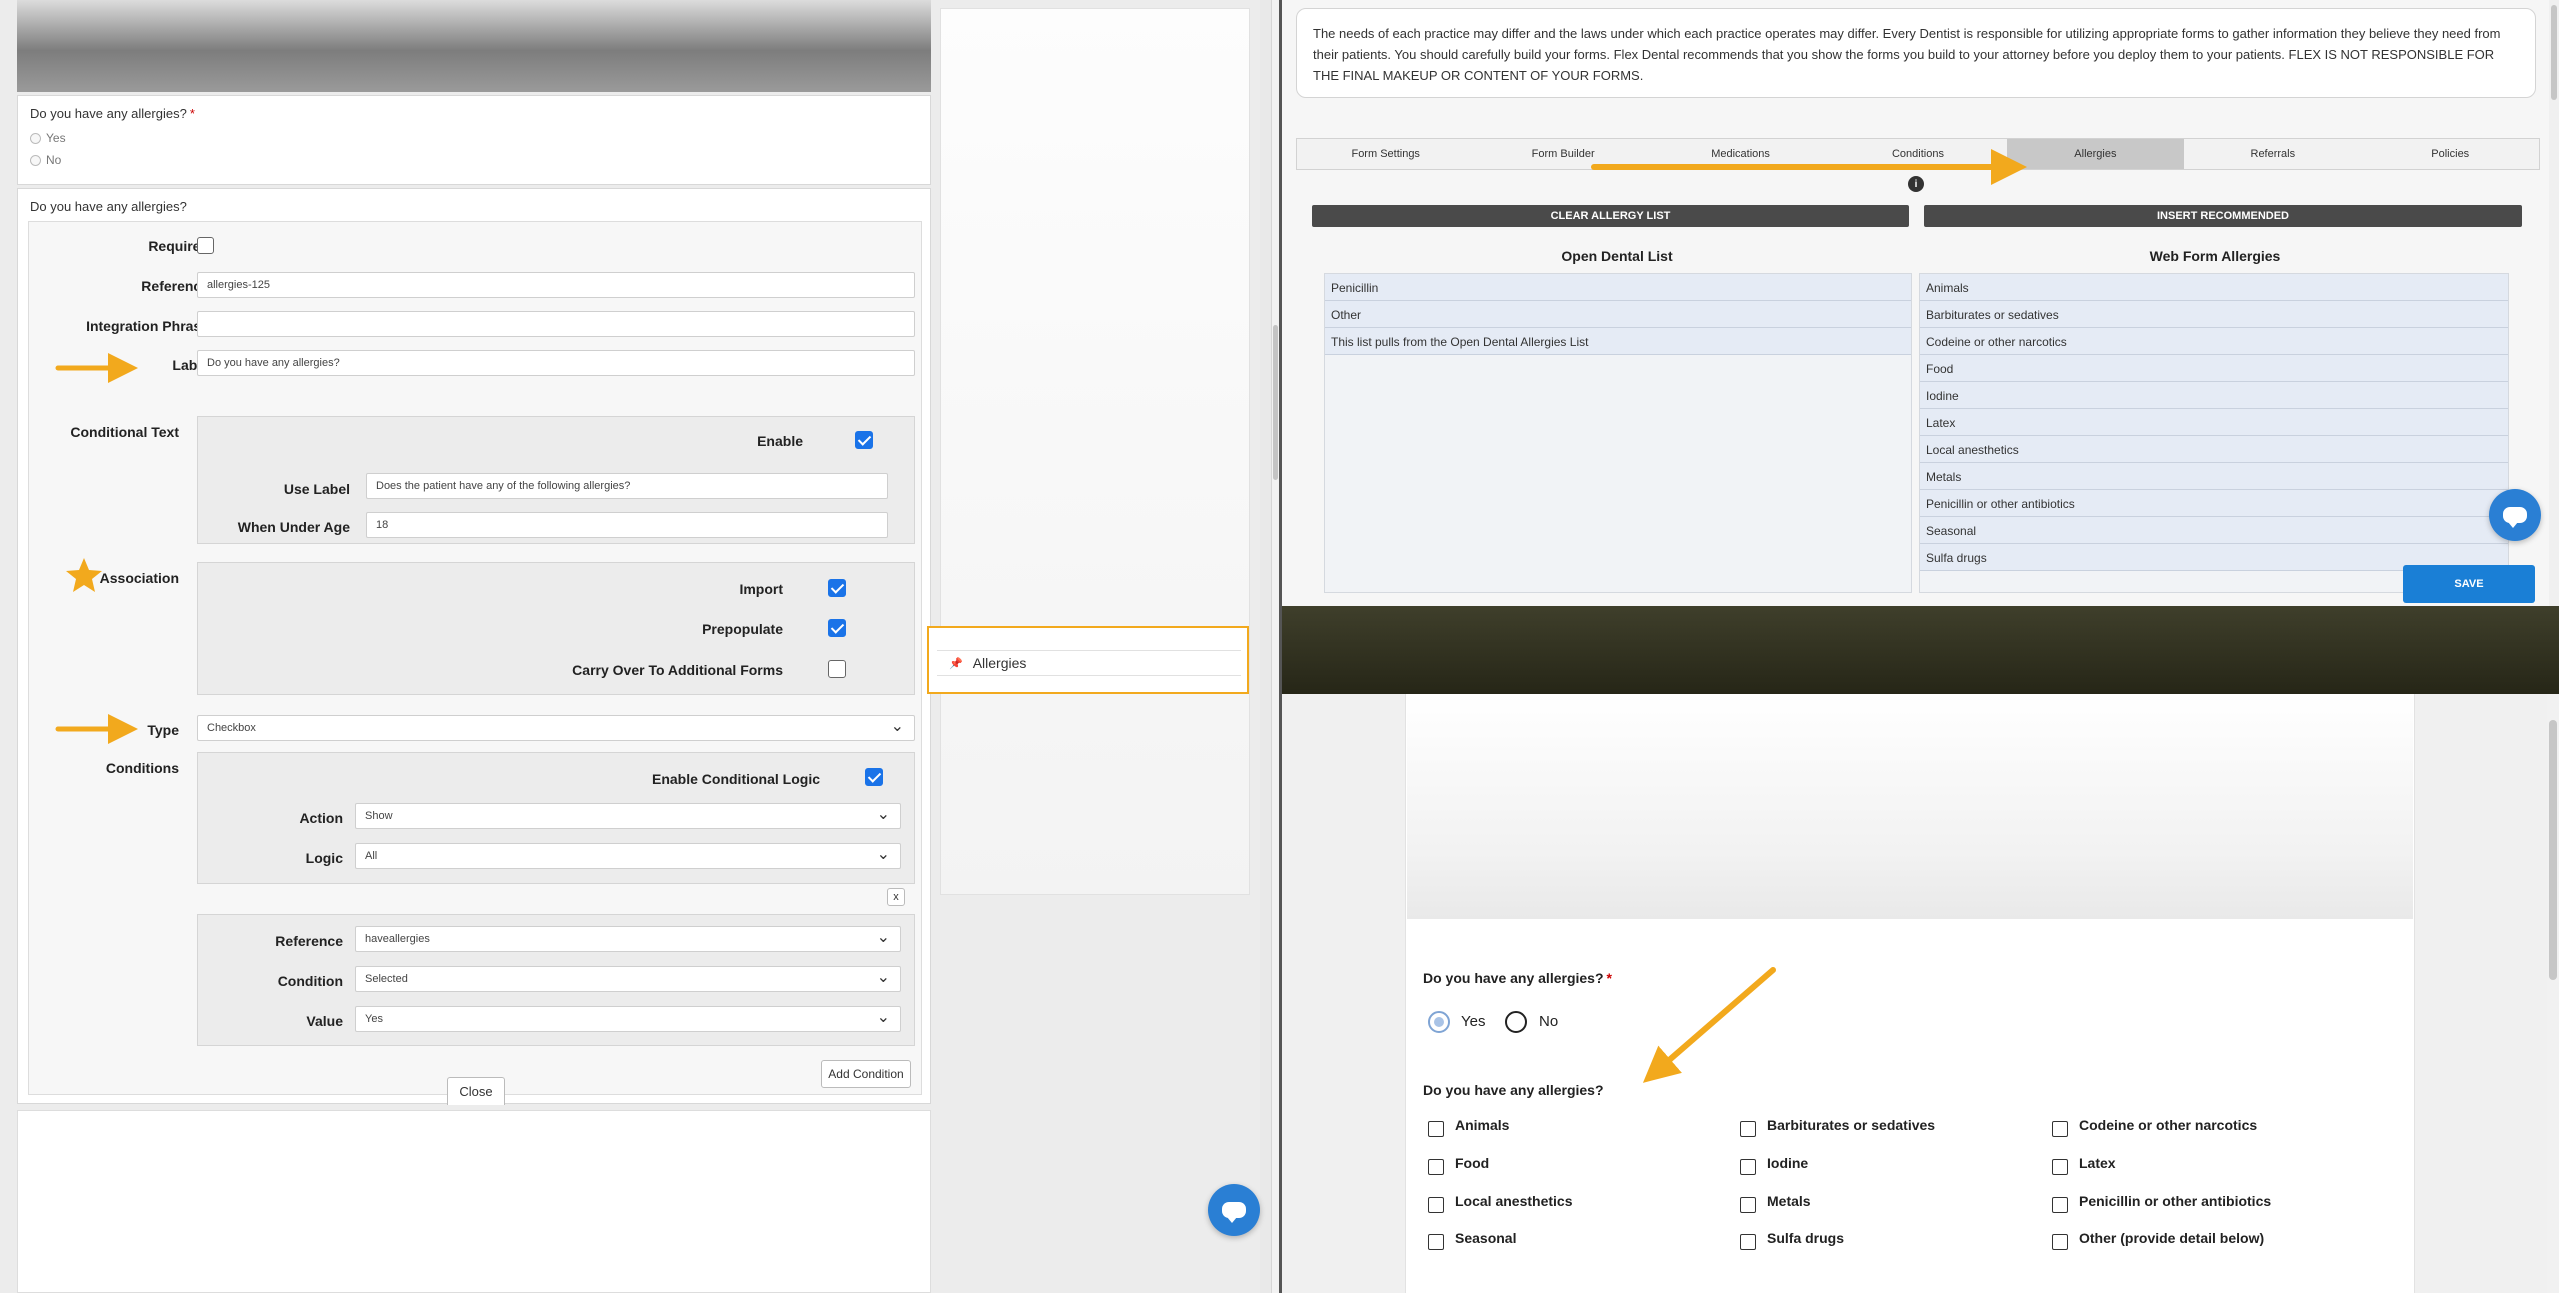  I want to click on star-icon, so click(84, 575).